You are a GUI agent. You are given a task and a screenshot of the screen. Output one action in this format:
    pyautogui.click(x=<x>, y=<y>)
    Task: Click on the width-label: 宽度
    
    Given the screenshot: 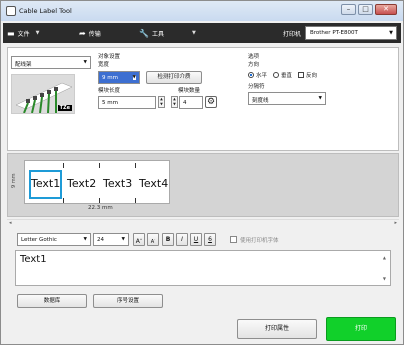 What is the action you would take?
    pyautogui.click(x=104, y=65)
    